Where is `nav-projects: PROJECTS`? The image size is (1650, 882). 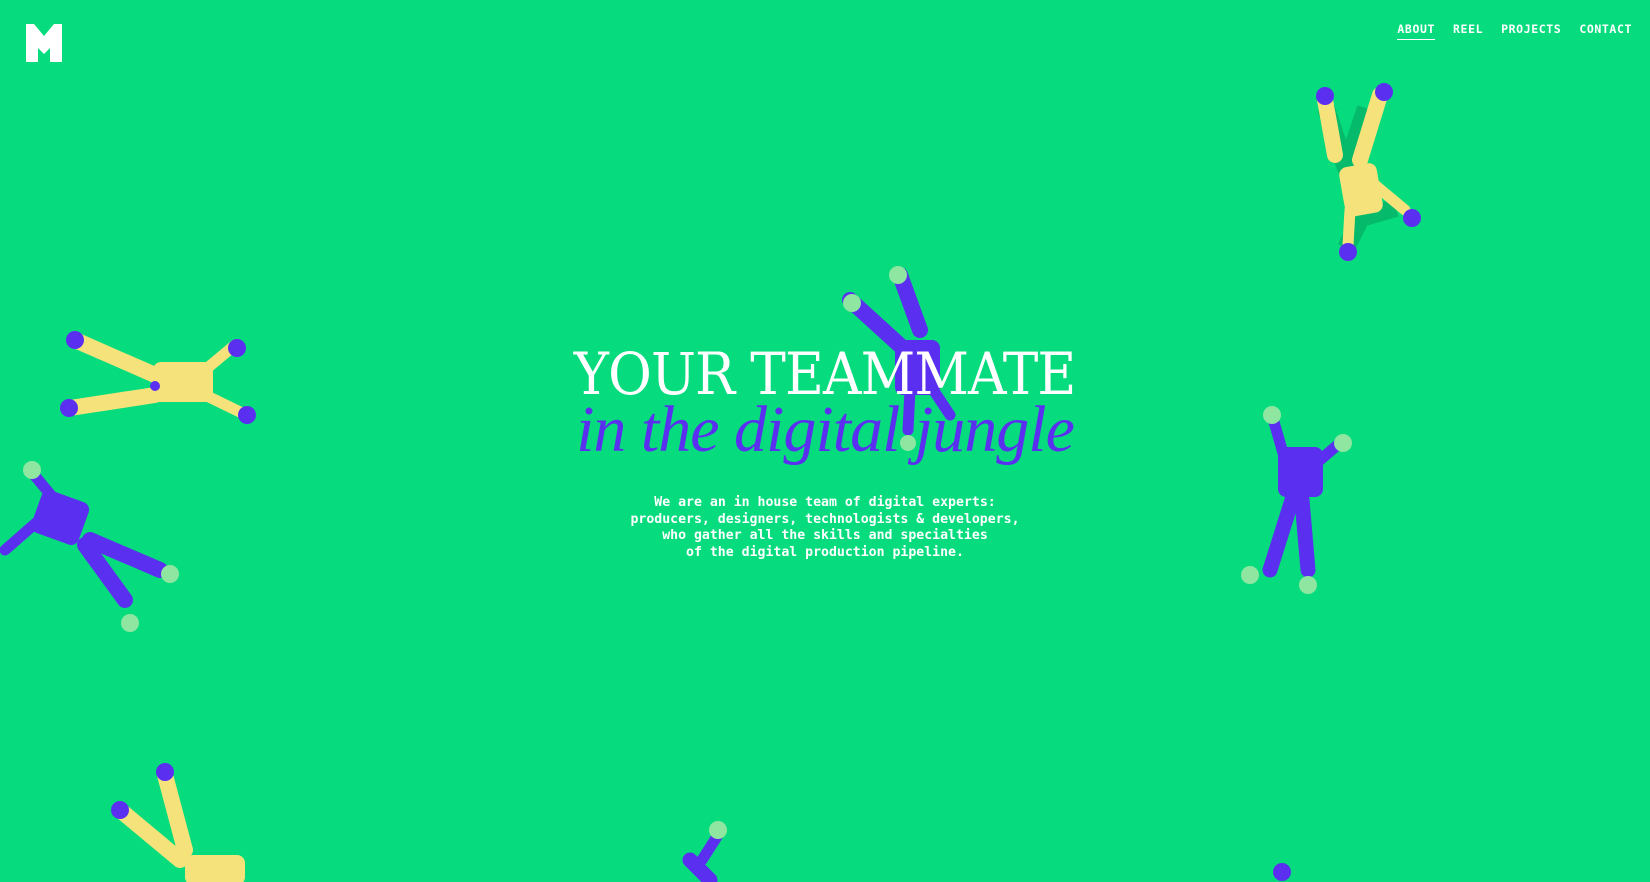
nav-projects: PROJECTS is located at coordinates (1531, 31).